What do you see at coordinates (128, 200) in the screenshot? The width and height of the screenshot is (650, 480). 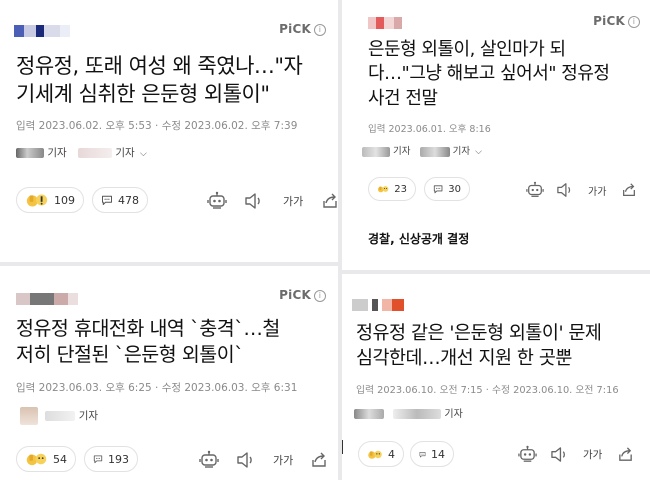 I see `comment-count: 478` at bounding box center [128, 200].